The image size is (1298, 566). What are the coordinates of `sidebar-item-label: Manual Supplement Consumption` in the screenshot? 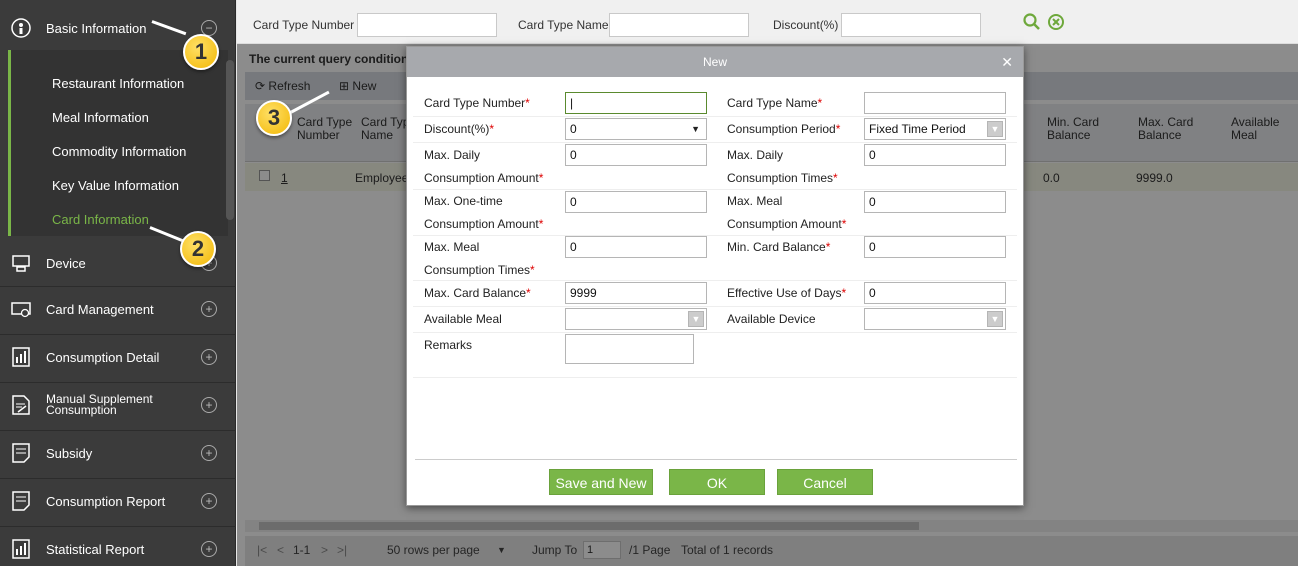 It's located at (99, 404).